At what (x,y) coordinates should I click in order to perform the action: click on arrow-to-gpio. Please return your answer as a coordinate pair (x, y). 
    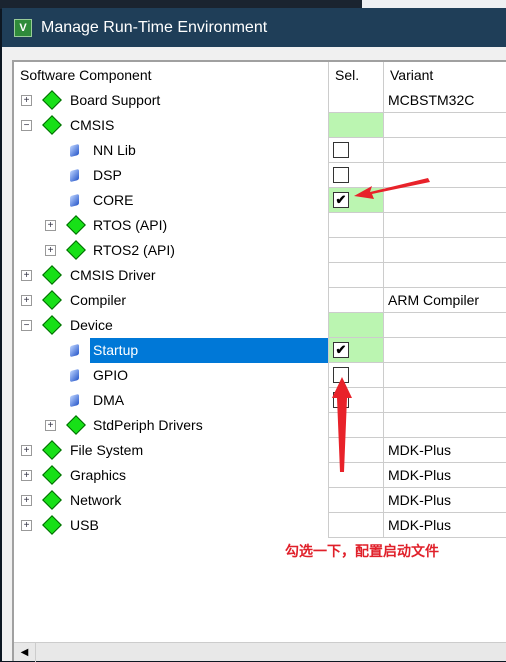
    Looking at the image, I should click on (342, 424).